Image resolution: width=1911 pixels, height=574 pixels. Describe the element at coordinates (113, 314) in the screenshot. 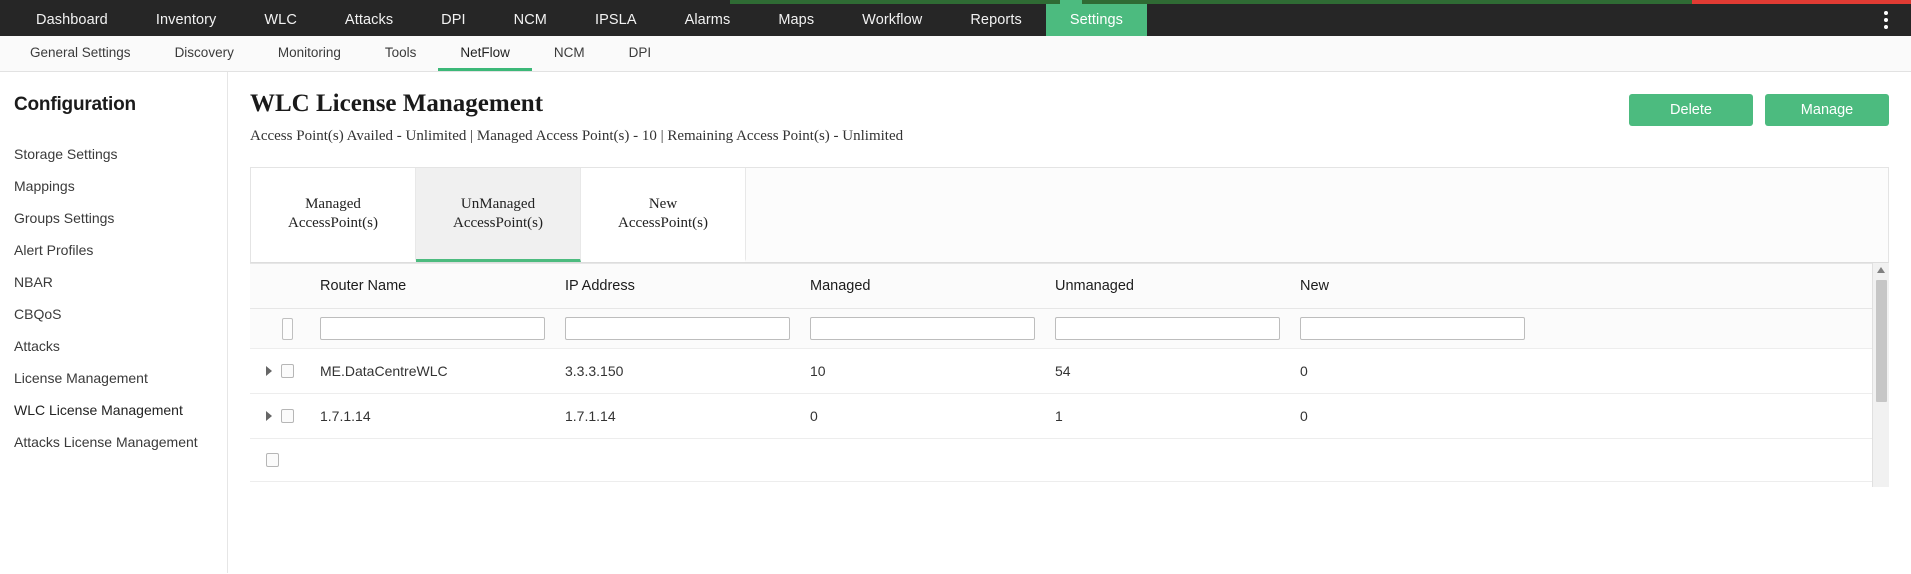

I see `sidebar-item-cbqos: CBQoS` at that location.